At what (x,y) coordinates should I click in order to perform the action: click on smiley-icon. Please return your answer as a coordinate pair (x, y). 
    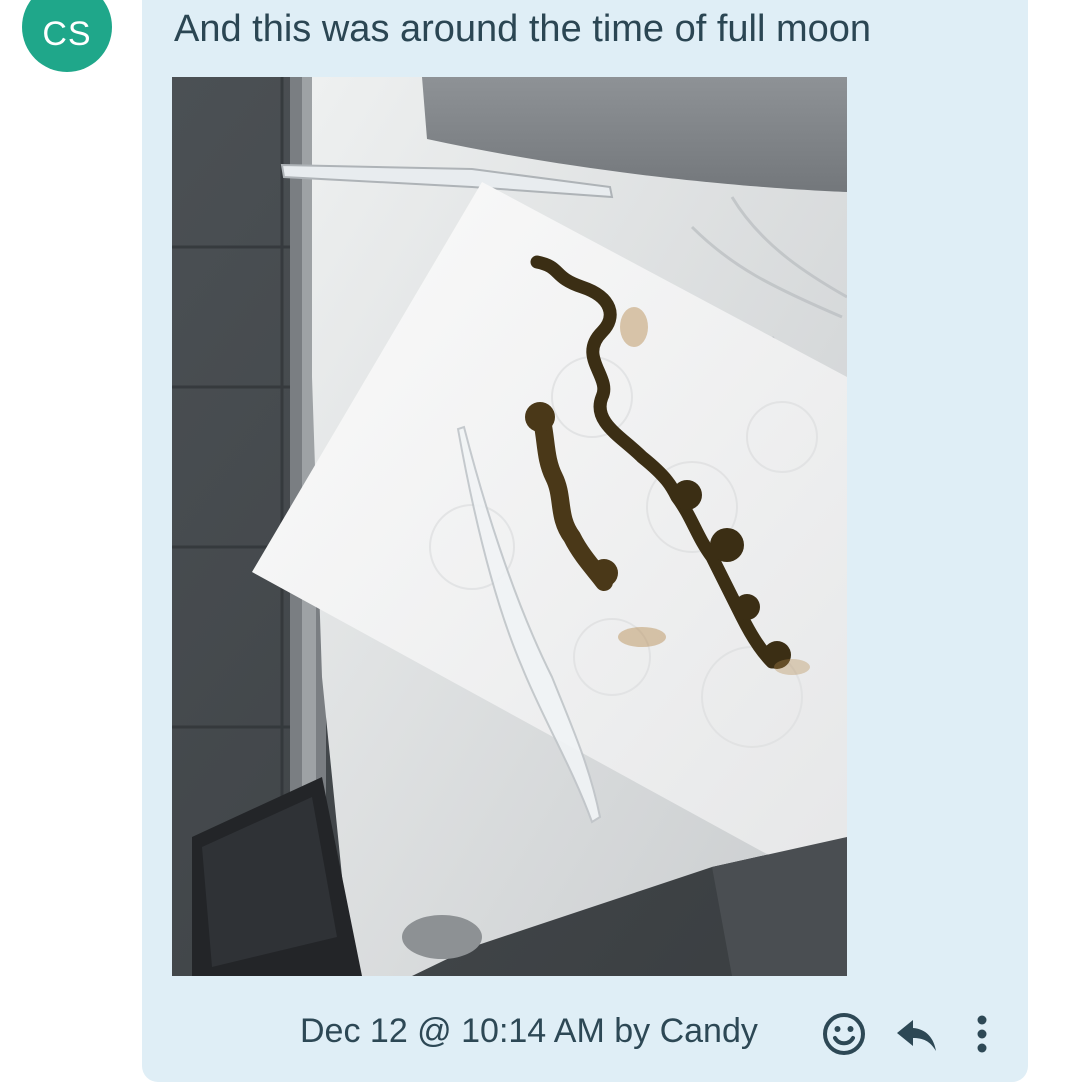
    Looking at the image, I should click on (844, 1034).